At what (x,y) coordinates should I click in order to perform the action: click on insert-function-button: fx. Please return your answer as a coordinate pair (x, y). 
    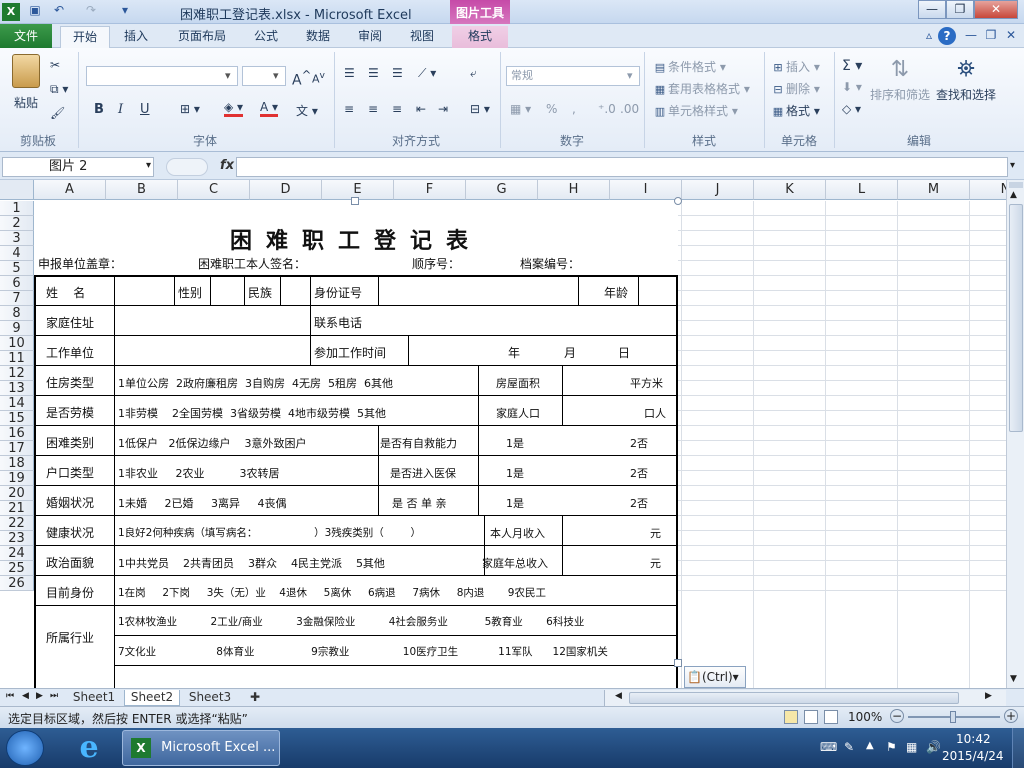
    Looking at the image, I should click on (227, 165).